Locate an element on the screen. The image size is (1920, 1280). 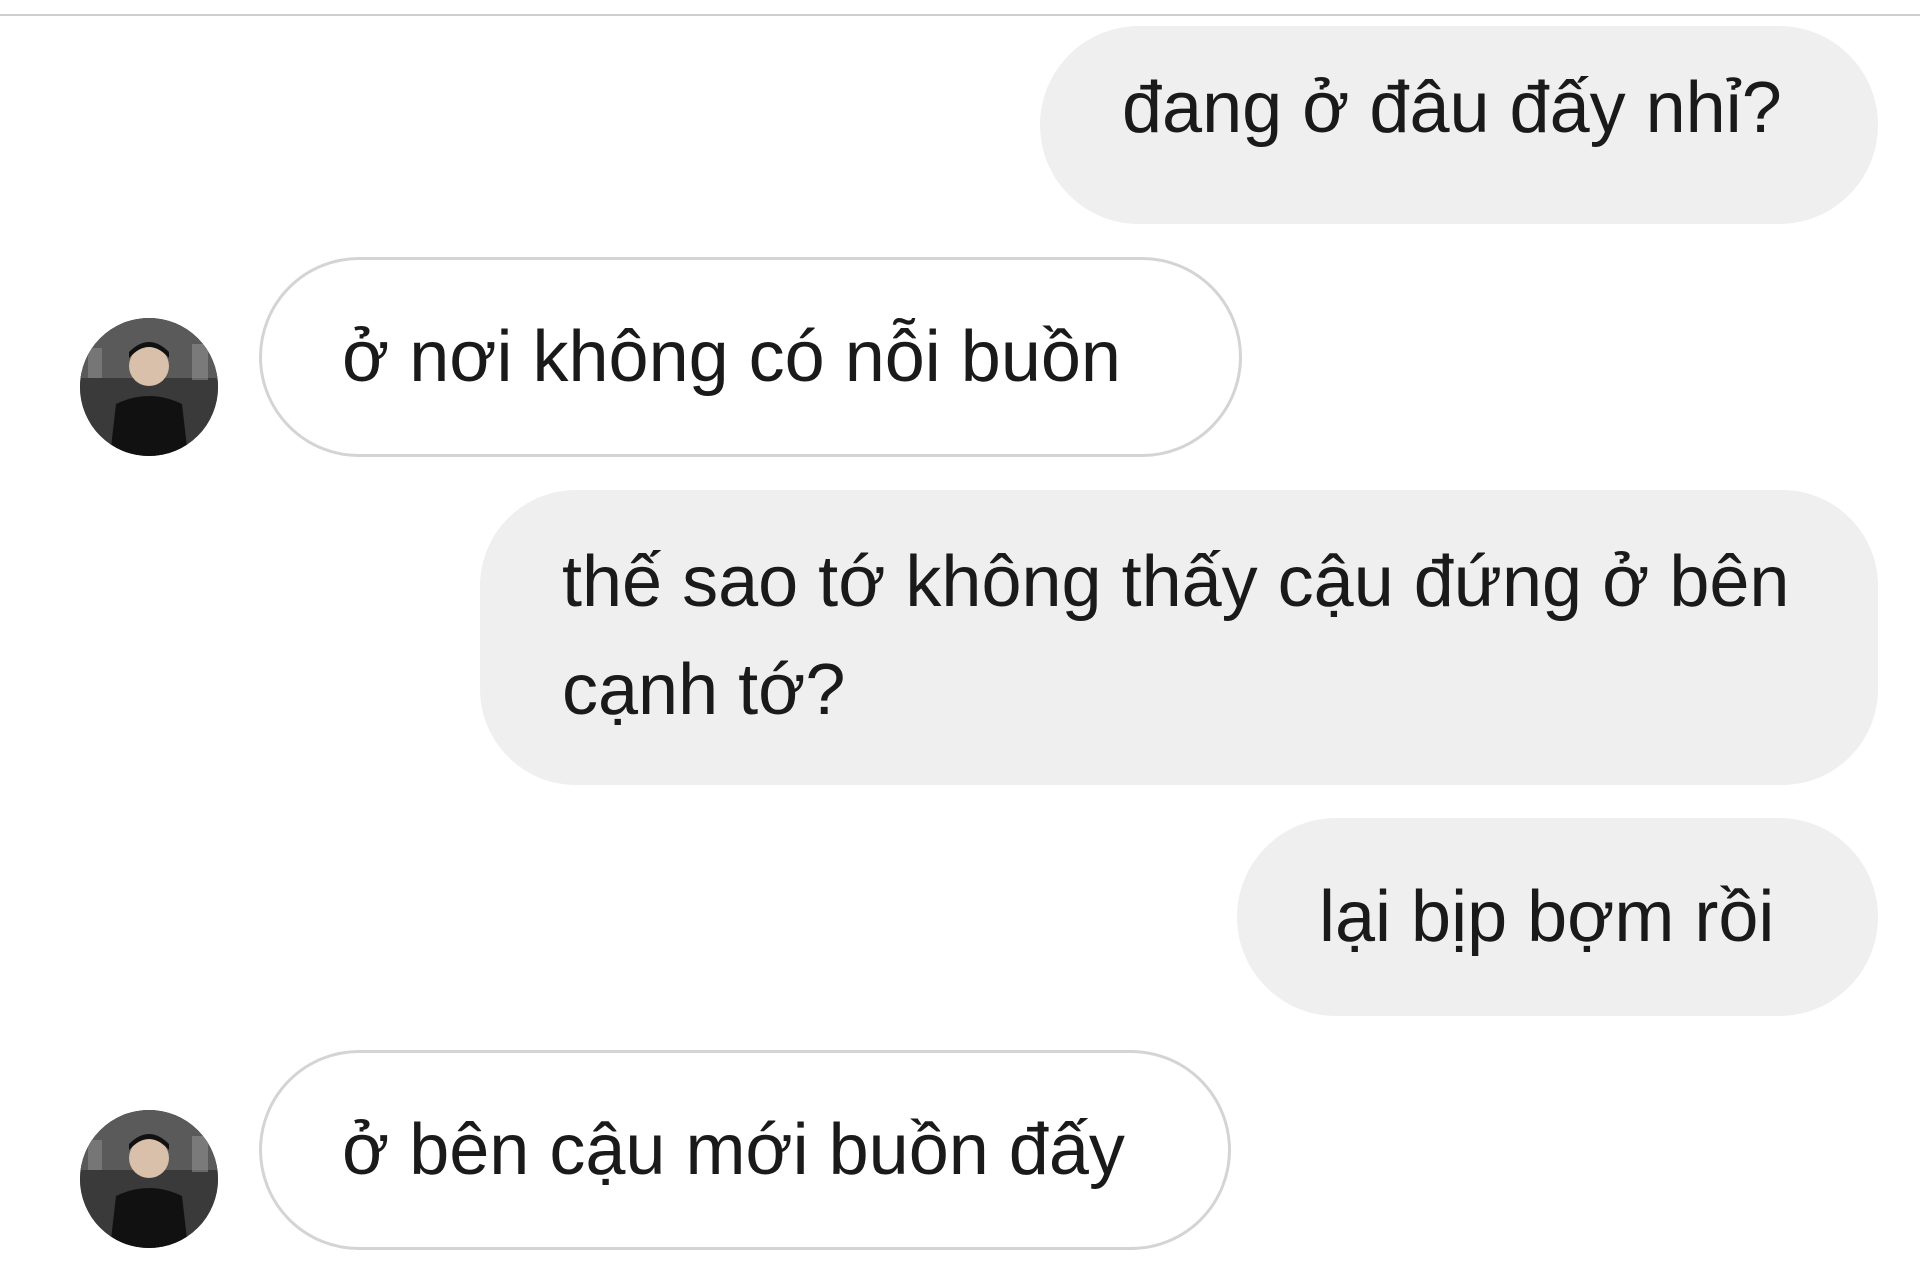
sent-message-bubble: lại bịp bợm rồi is located at coordinates (1557, 917).